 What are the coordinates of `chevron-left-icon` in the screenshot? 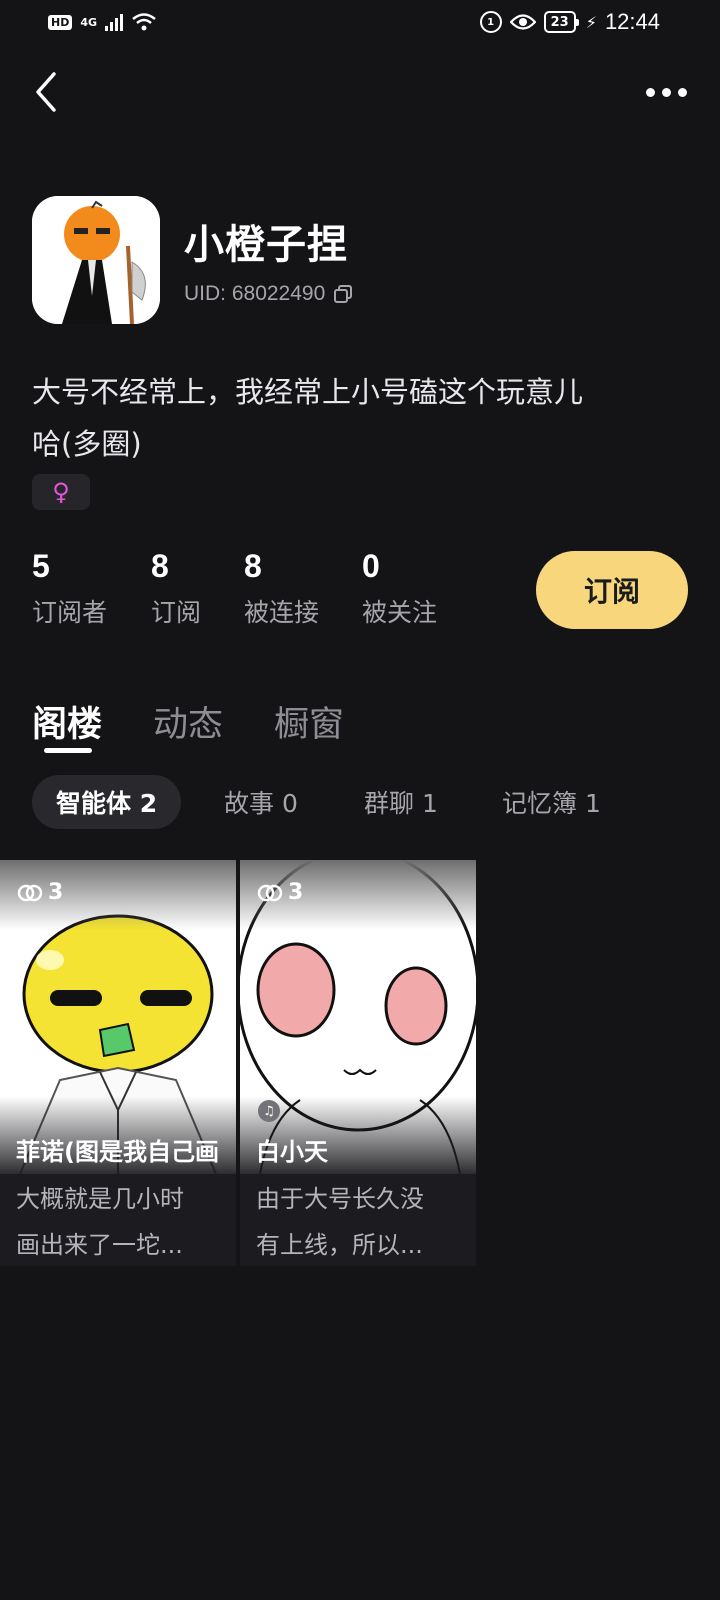 It's located at (46, 92).